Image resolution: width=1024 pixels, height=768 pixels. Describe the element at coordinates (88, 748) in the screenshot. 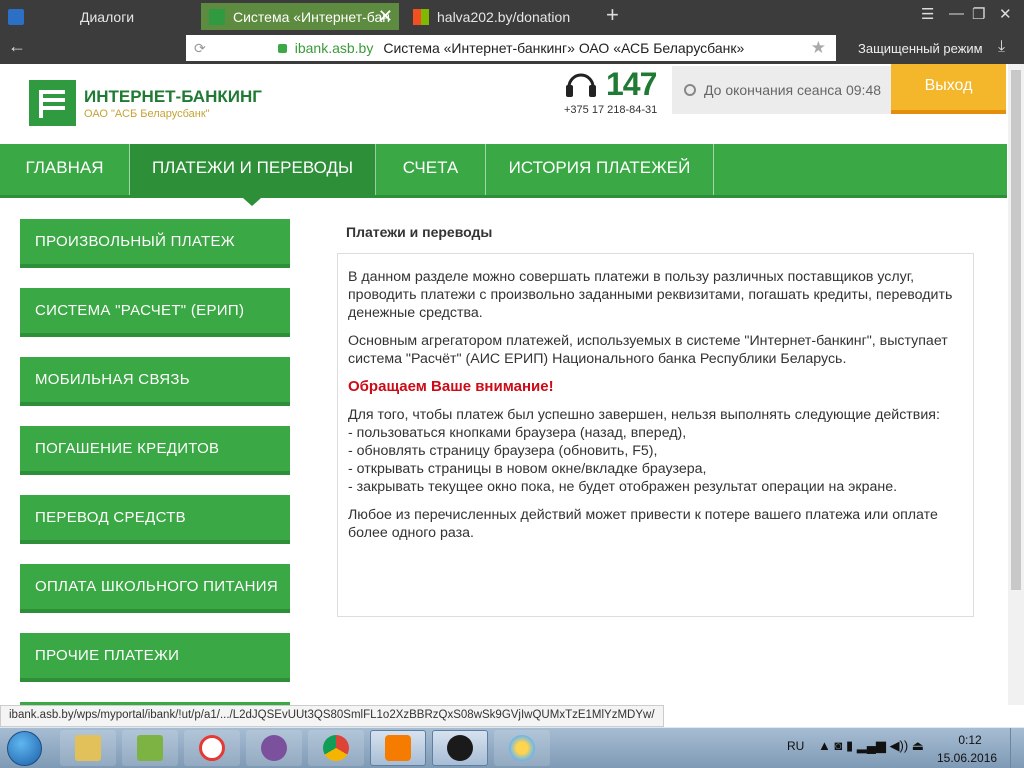

I see `explorer-taskbar-icon` at that location.